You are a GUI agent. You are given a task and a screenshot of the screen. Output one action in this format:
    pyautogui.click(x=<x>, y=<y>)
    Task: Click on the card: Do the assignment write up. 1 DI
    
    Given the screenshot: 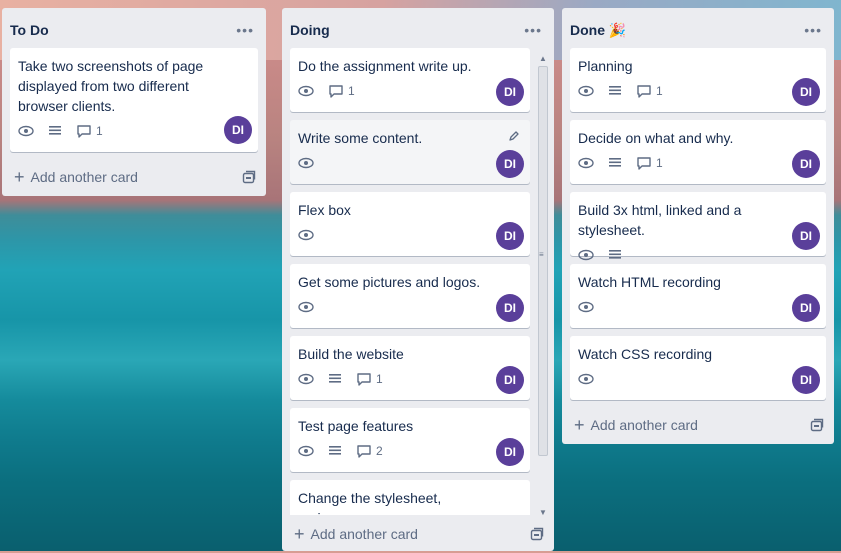 What is the action you would take?
    pyautogui.click(x=410, y=80)
    